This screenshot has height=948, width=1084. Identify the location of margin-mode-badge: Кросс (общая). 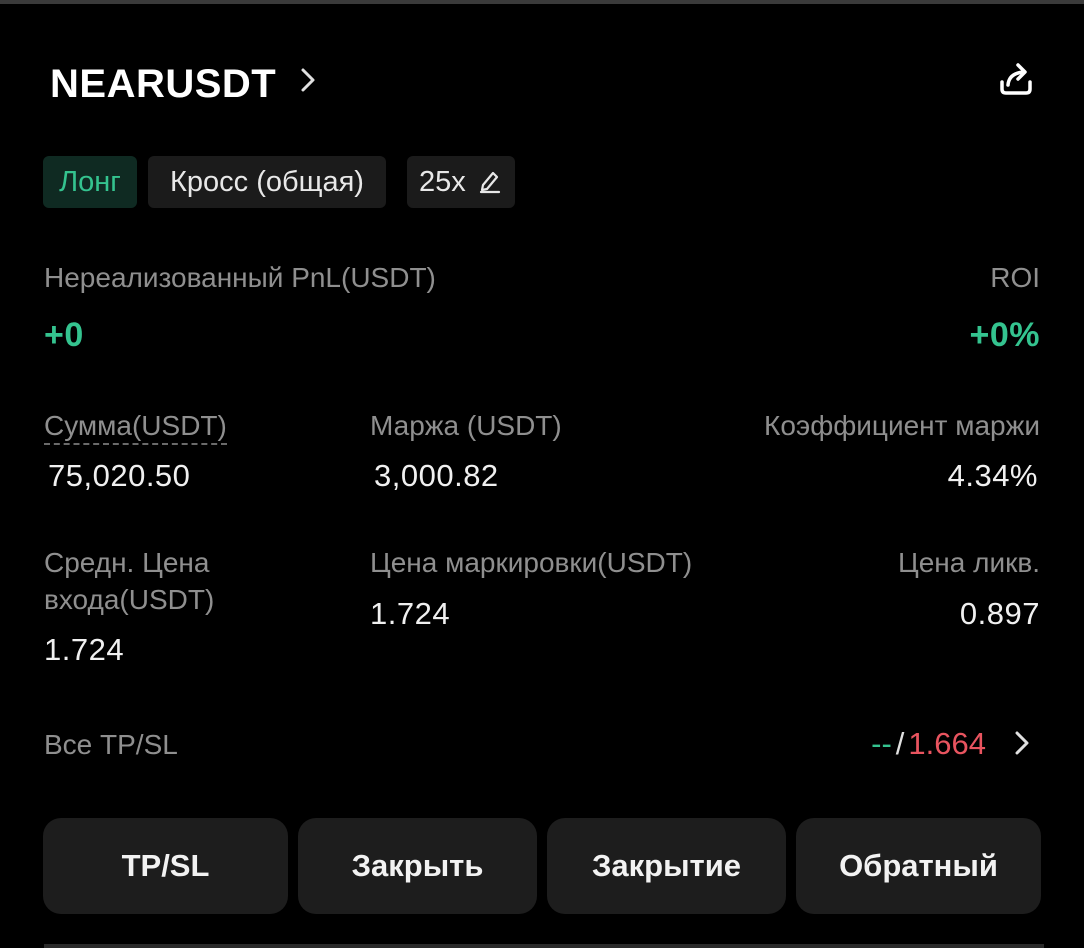
(267, 182).